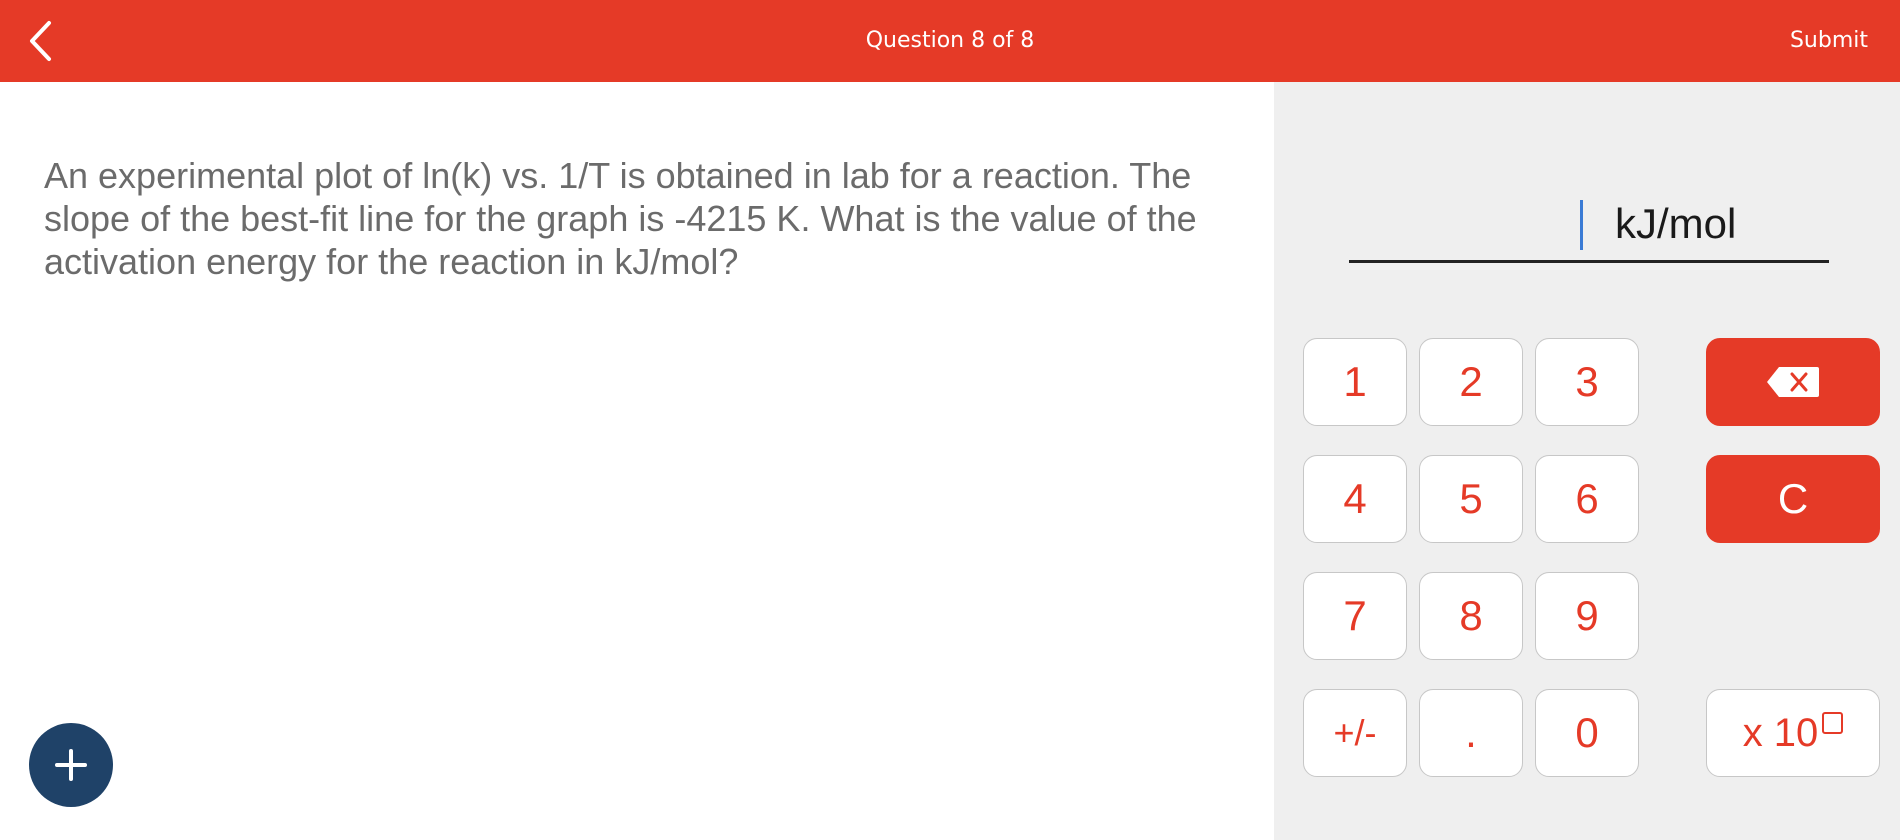 Image resolution: width=1900 pixels, height=840 pixels. Describe the element at coordinates (1589, 227) in the screenshot. I see `answer-input: kJ/mol` at that location.